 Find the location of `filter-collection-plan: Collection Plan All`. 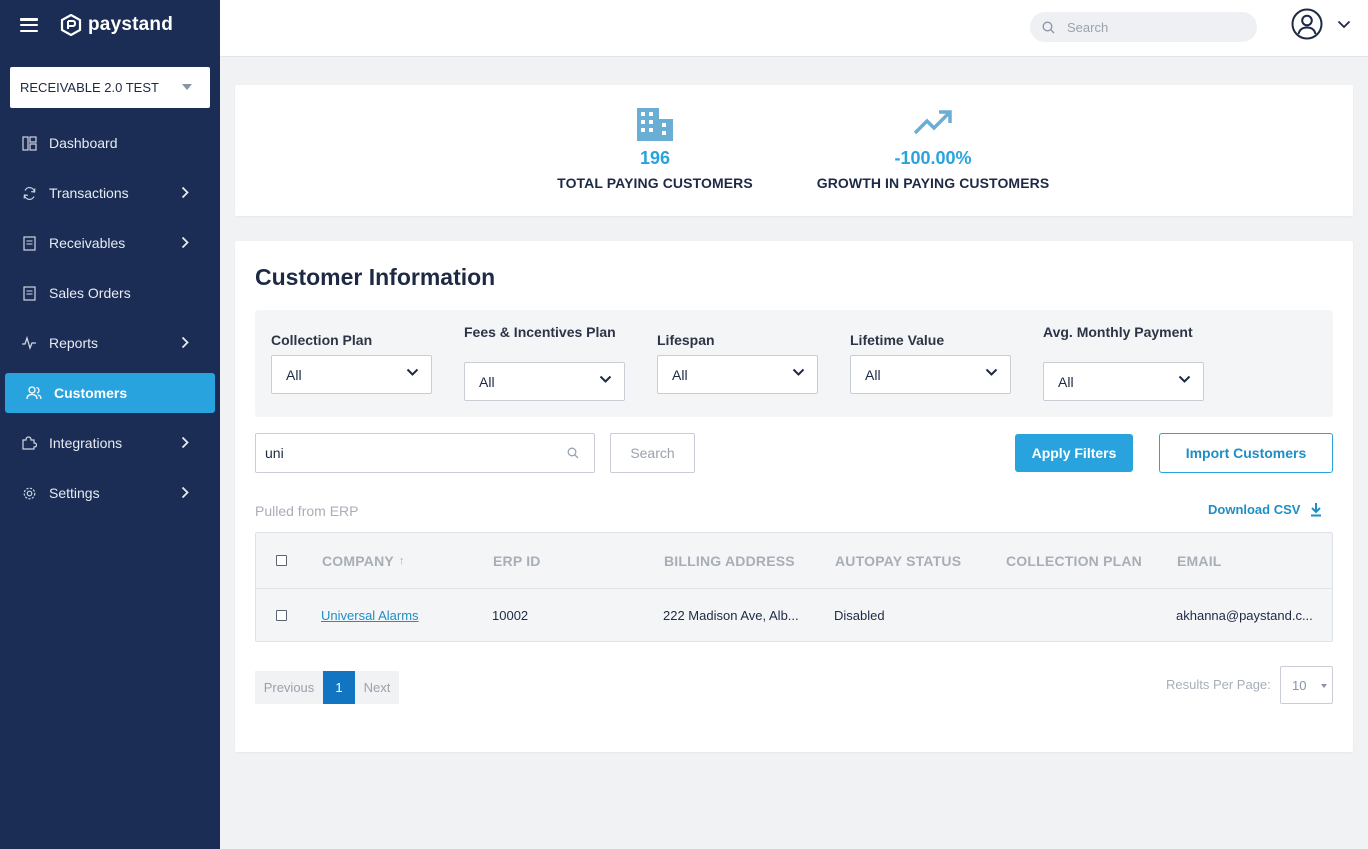

filter-collection-plan: Collection Plan All is located at coordinates (351, 359).